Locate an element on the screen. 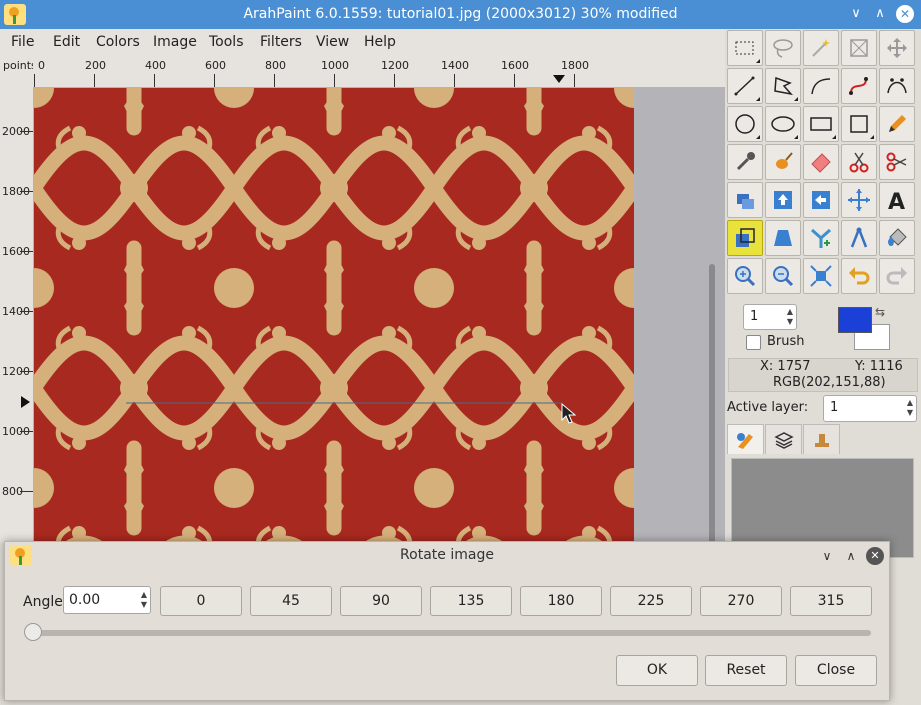  preset-angle-45-button: 45 is located at coordinates (291, 601).